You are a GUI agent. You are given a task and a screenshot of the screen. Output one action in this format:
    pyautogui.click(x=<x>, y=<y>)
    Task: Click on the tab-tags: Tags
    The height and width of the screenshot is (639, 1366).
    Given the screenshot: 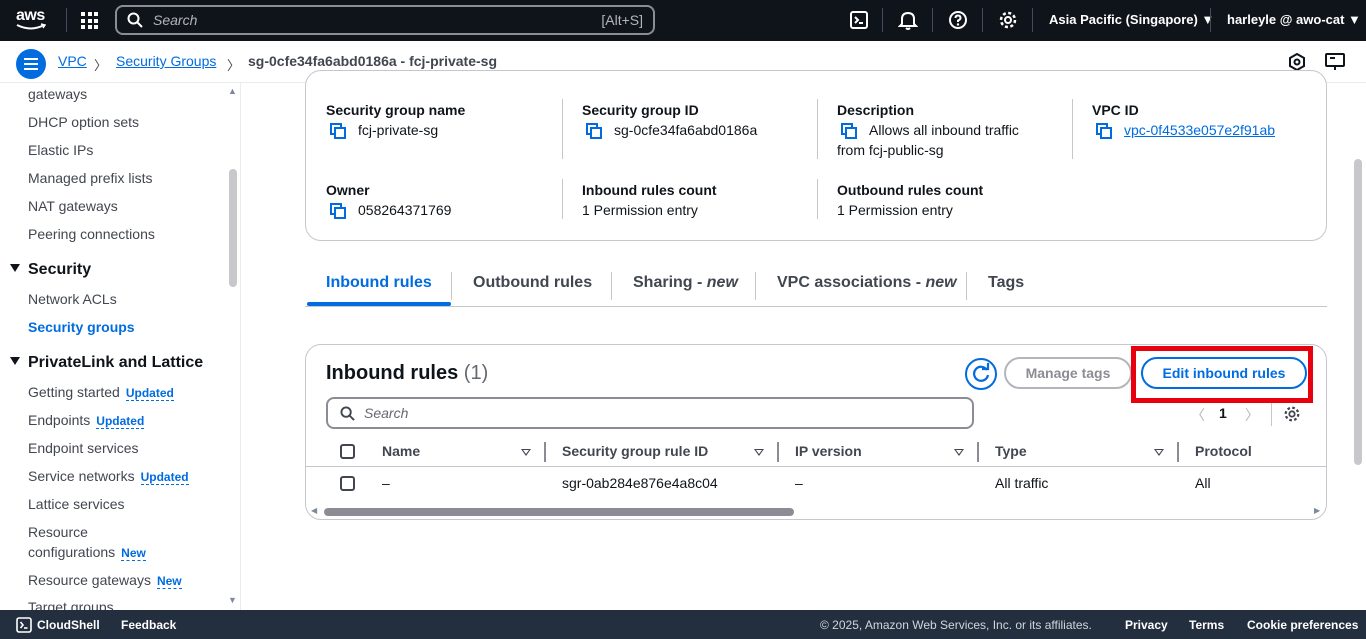 What is the action you would take?
    pyautogui.click(x=1006, y=283)
    